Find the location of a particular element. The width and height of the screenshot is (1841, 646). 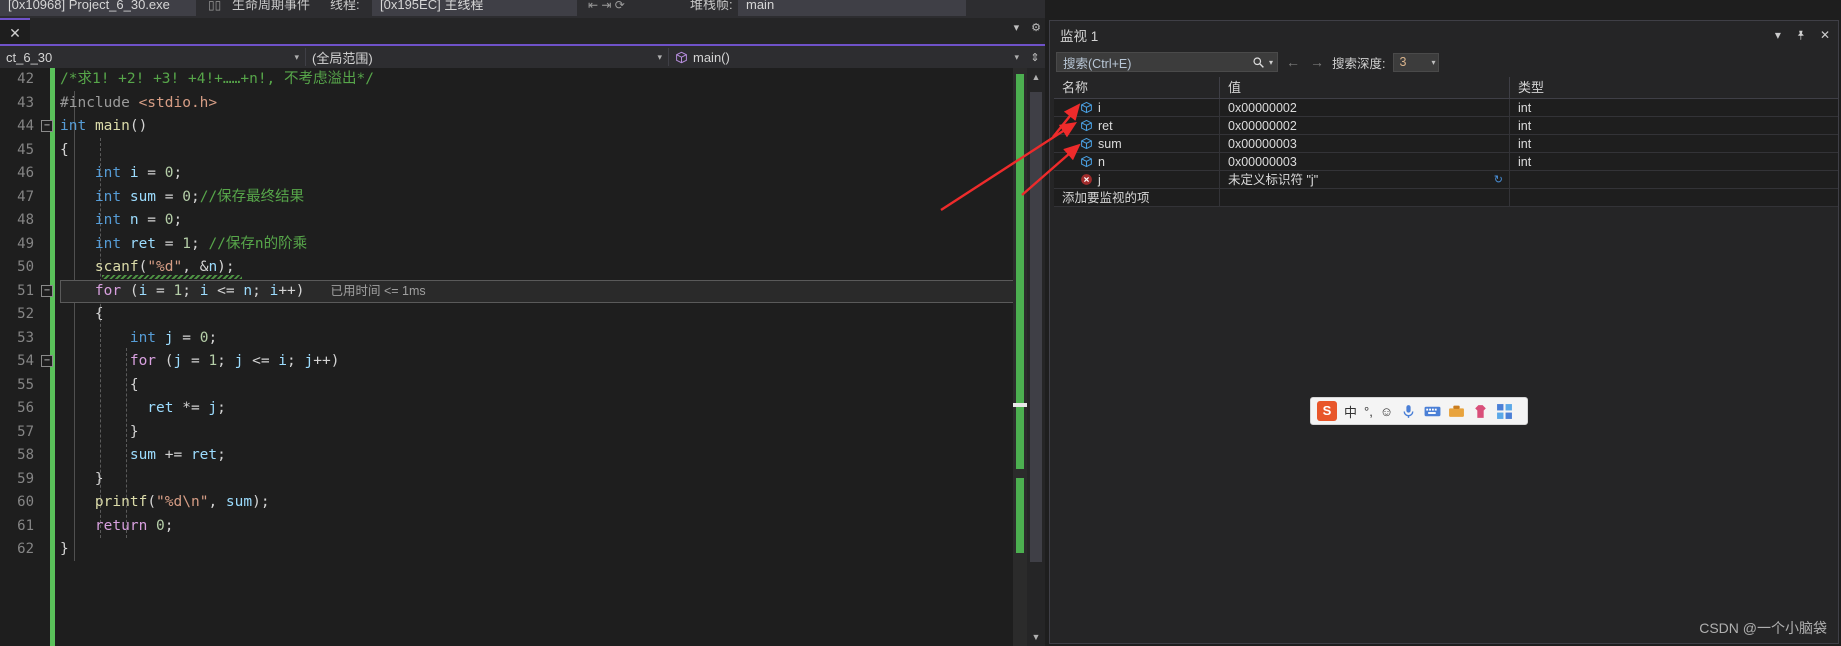

code-line: − int main() is located at coordinates (543, 127).